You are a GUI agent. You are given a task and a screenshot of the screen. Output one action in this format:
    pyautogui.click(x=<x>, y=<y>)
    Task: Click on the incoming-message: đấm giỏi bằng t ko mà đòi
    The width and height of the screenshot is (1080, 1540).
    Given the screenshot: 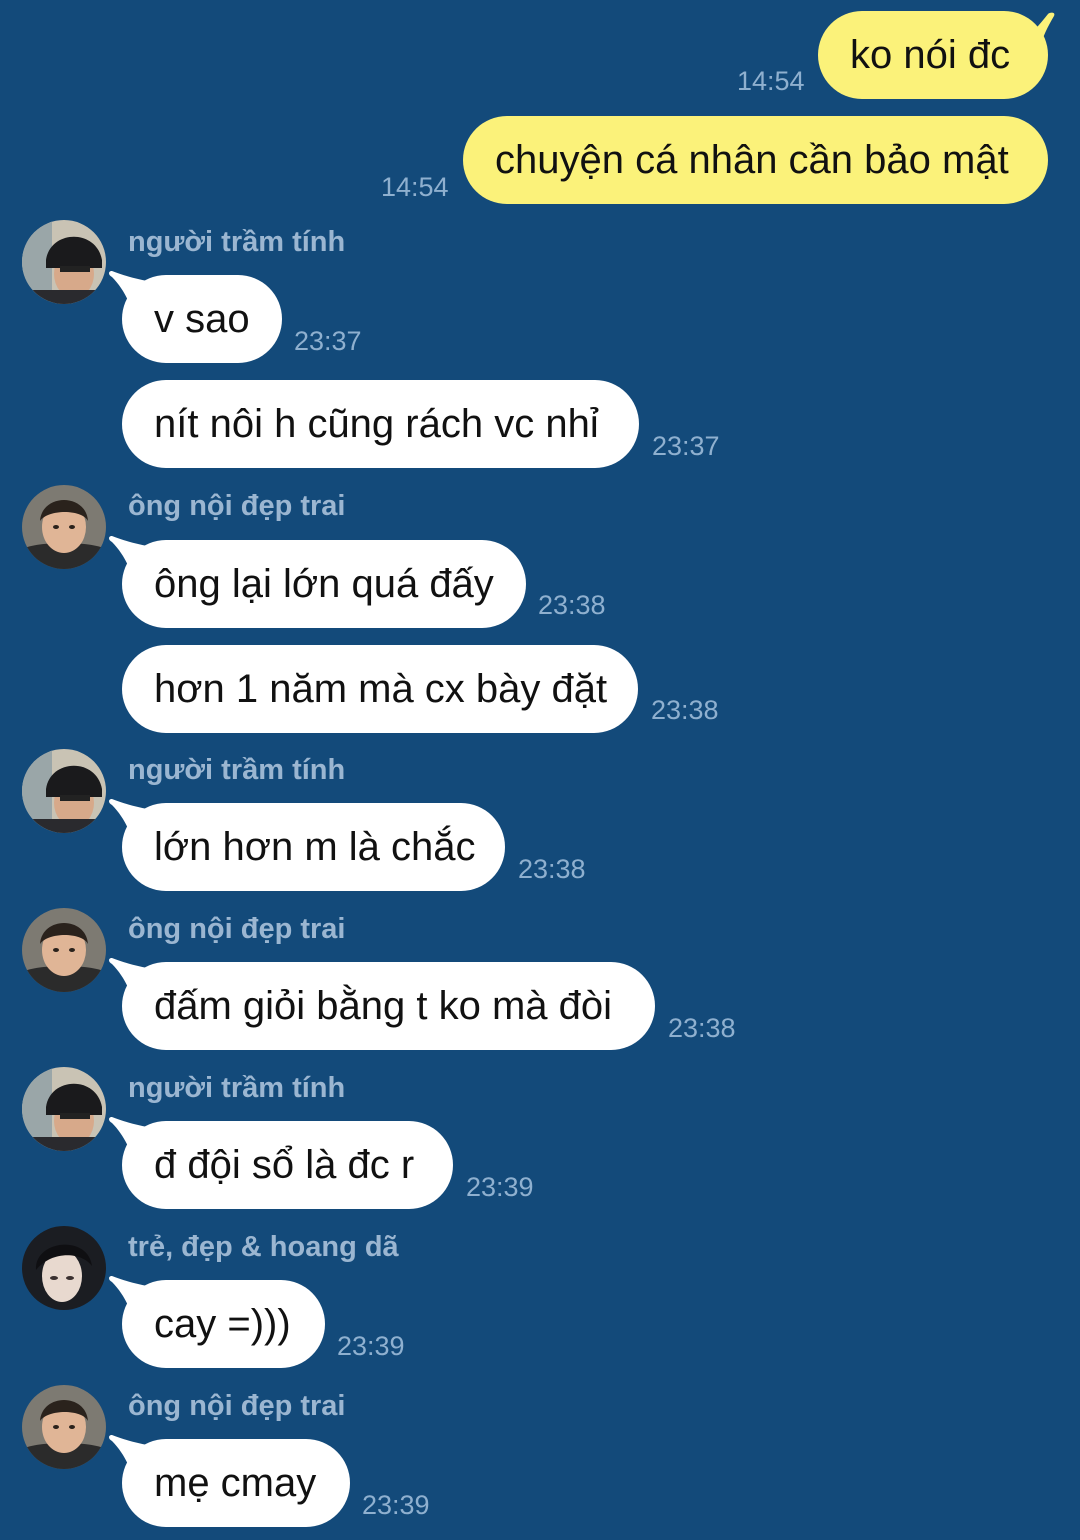 What is the action you would take?
    pyautogui.click(x=388, y=1006)
    